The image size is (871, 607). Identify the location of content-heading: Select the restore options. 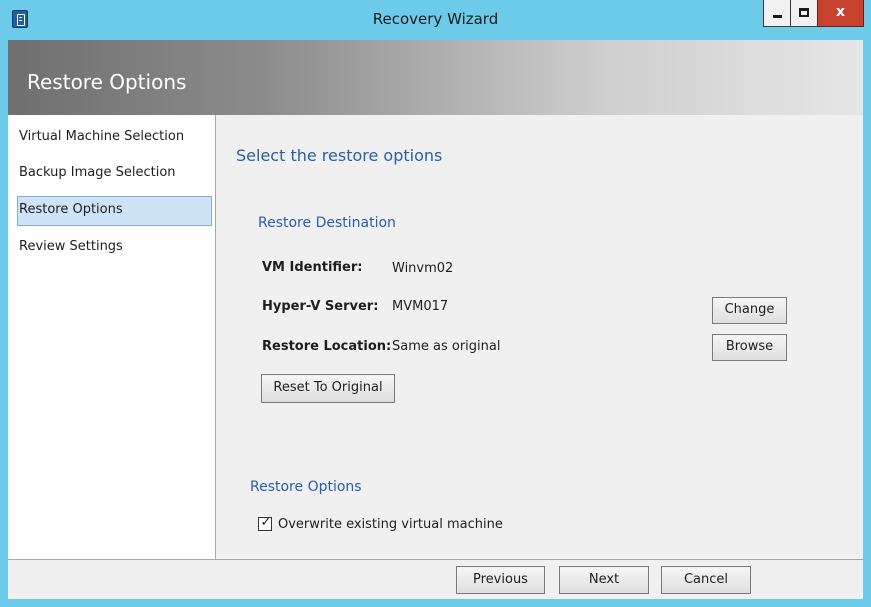
(339, 155).